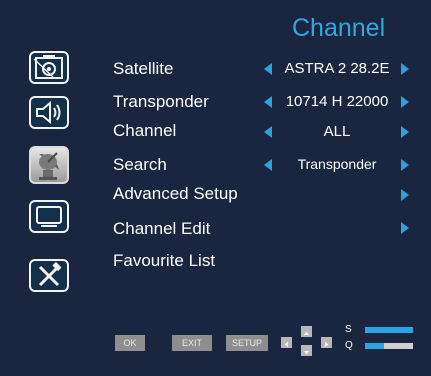  I want to click on signal-quality-fill, so click(375, 346).